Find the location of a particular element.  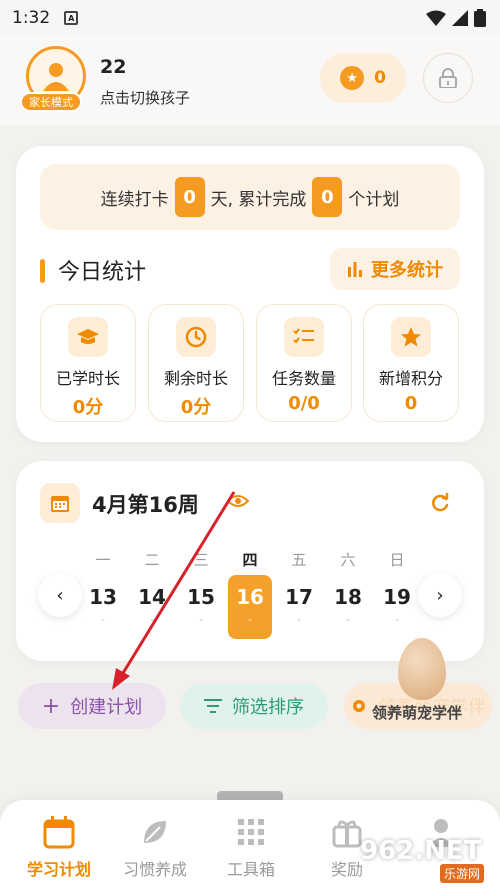

clock-icon is located at coordinates (196, 337).